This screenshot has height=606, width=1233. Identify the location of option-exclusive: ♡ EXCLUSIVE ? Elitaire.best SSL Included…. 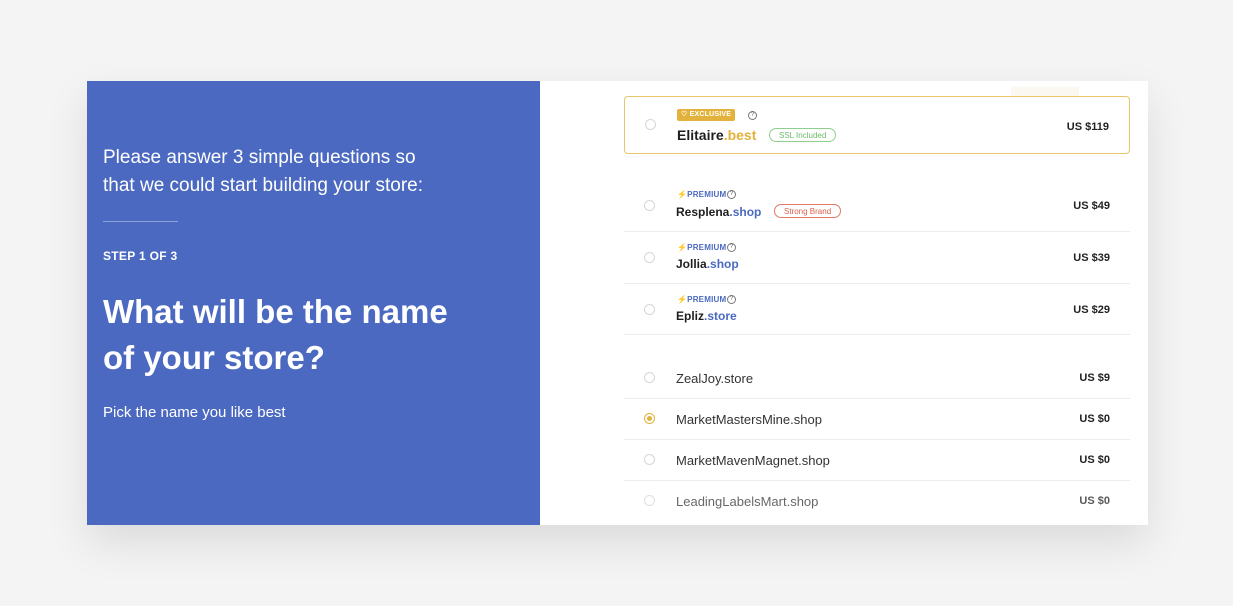
(877, 125).